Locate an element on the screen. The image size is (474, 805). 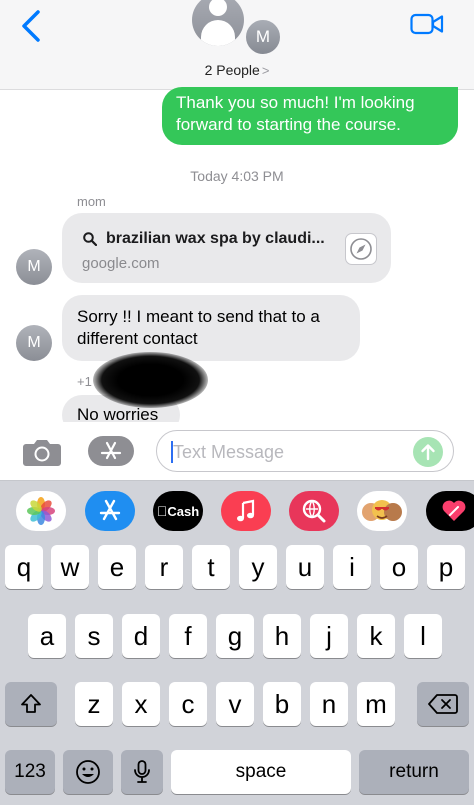
message-text-field is located at coordinates (305, 451).